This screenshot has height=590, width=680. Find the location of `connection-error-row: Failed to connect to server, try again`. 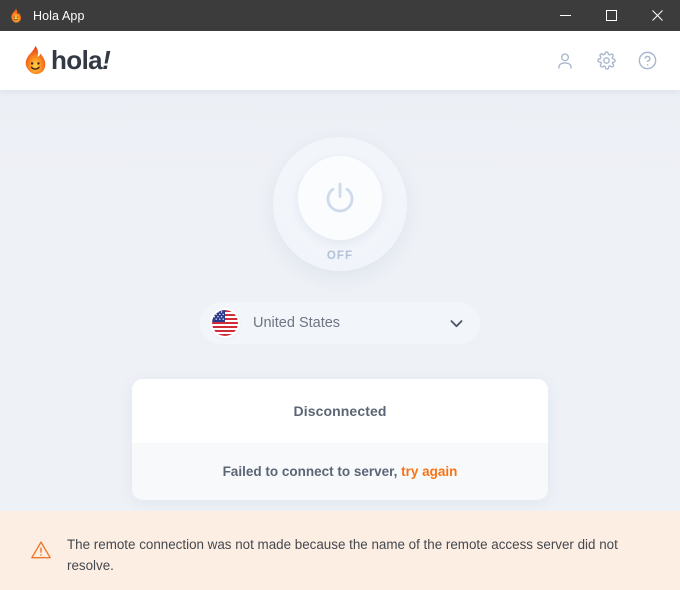

connection-error-row: Failed to connect to server, try again is located at coordinates (340, 471).